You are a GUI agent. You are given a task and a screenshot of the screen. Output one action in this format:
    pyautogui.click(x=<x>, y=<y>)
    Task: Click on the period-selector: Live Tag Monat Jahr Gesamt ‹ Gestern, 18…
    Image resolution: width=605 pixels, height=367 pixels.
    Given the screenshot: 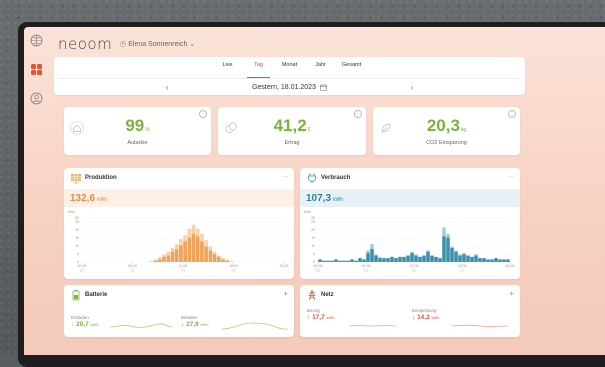 What is the action you would take?
    pyautogui.click(x=289, y=76)
    